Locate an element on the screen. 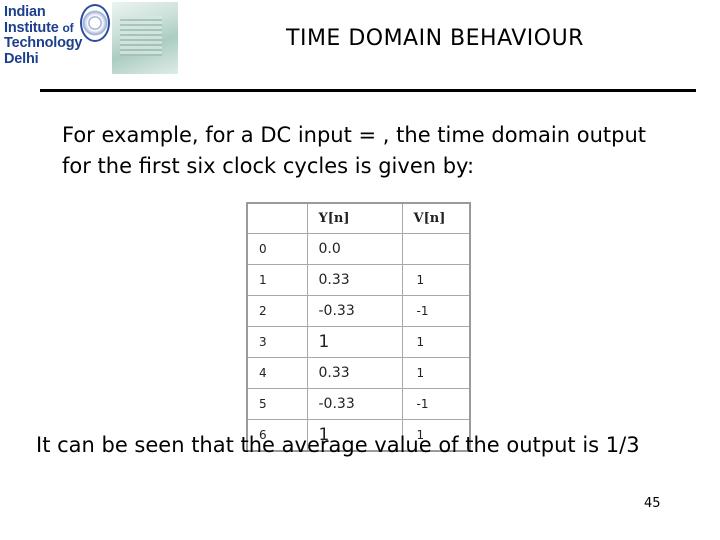 Image resolution: width=720 pixels, height=540 pixels. table-row: 1 0.33 1 is located at coordinates (358, 280).